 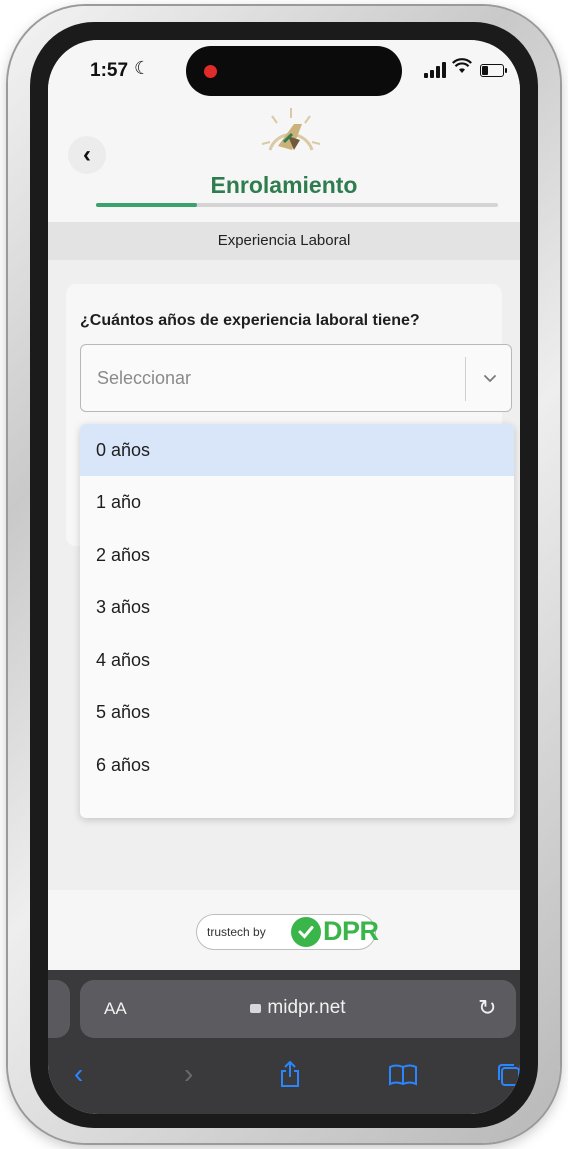 I want to click on option-2-anos: 2 años, so click(x=297, y=555).